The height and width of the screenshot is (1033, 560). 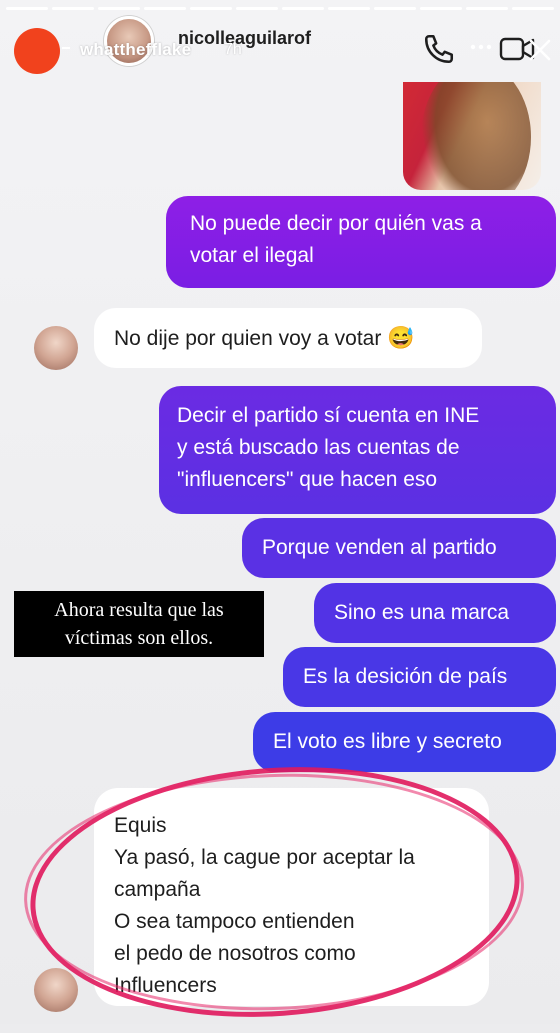 I want to click on message-text: No dije por quien voy a votar, so click(x=248, y=338).